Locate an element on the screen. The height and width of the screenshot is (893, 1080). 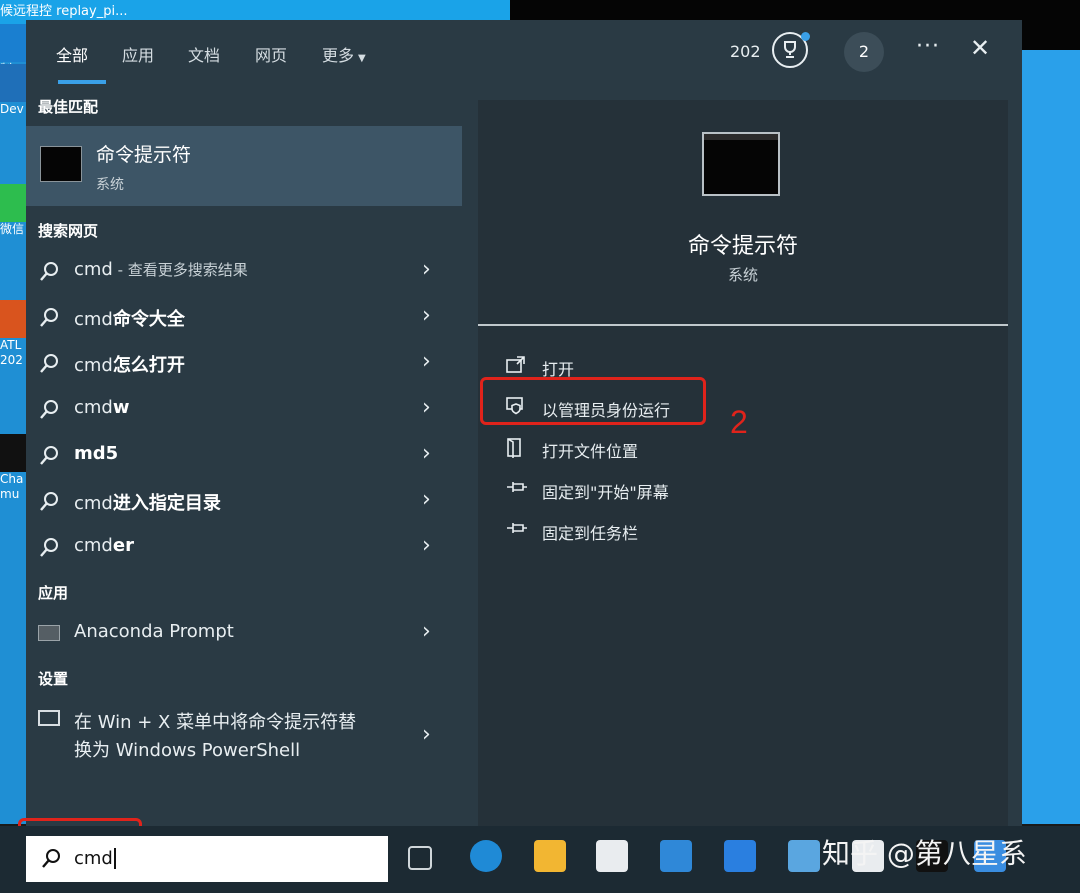
web-result-item: cmd命令大全 › is located at coordinates (244, 317).